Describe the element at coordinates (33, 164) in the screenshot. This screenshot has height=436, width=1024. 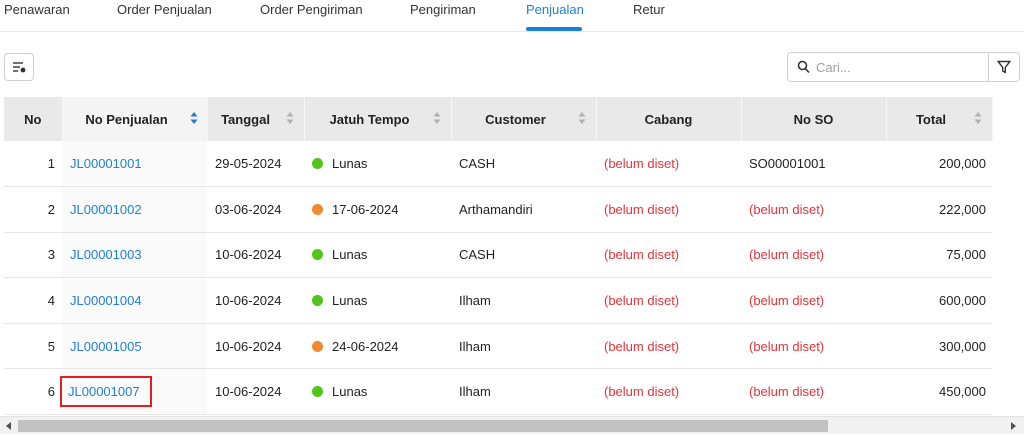
I see `row-number: 1` at that location.